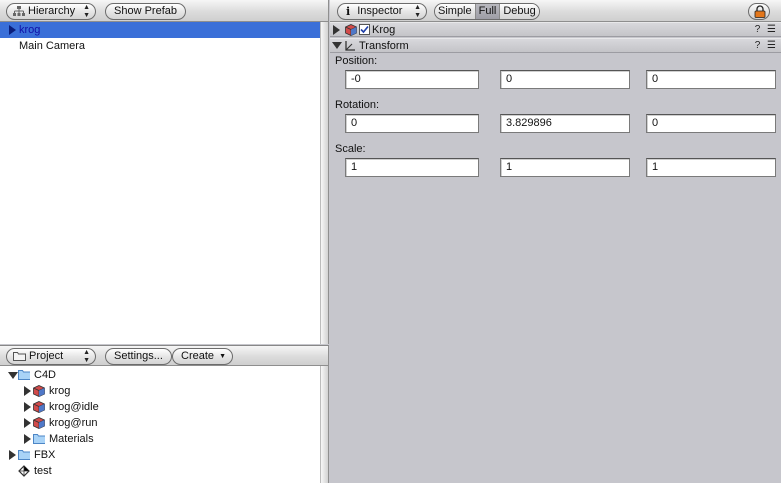  I want to click on hierarchy-dropdown: Hierarchy ▲ ▼, so click(51, 11).